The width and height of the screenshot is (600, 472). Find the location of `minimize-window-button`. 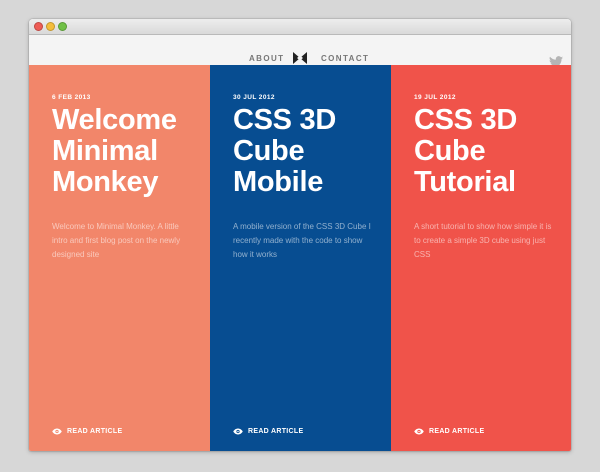

minimize-window-button is located at coordinates (50, 26).